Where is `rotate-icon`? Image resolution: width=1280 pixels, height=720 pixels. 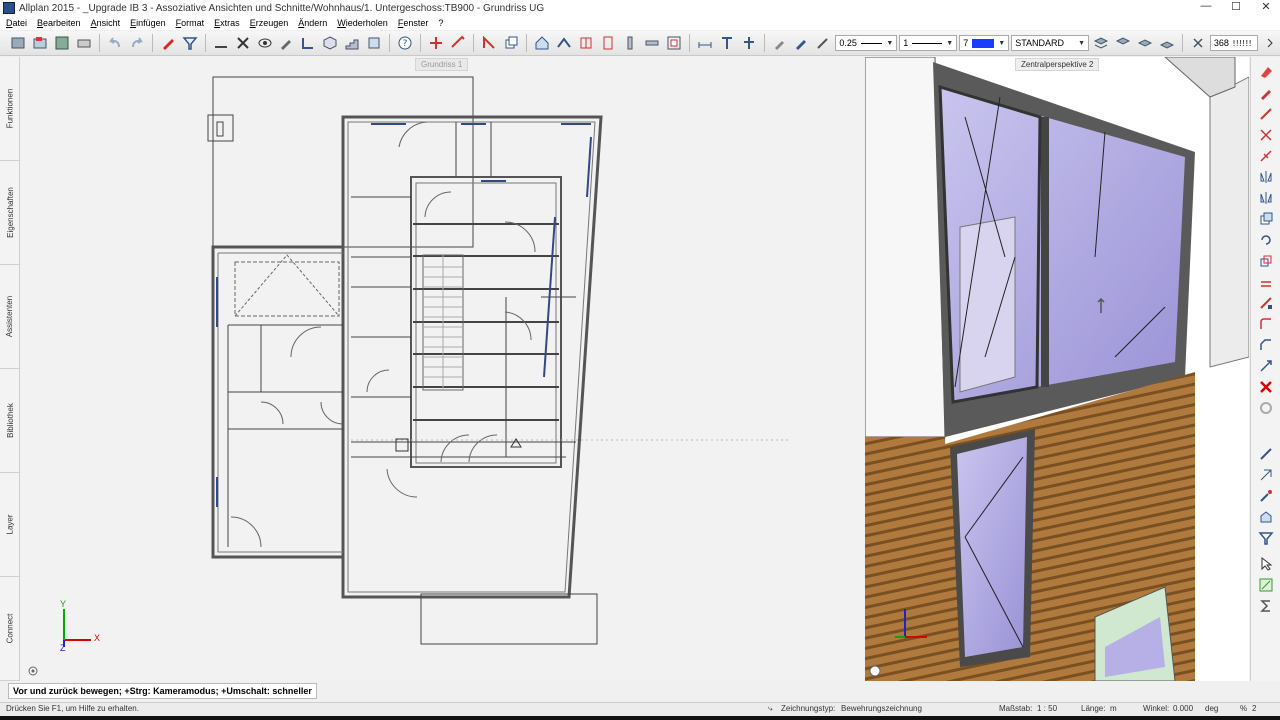
rotate-icon is located at coordinates (1266, 240).